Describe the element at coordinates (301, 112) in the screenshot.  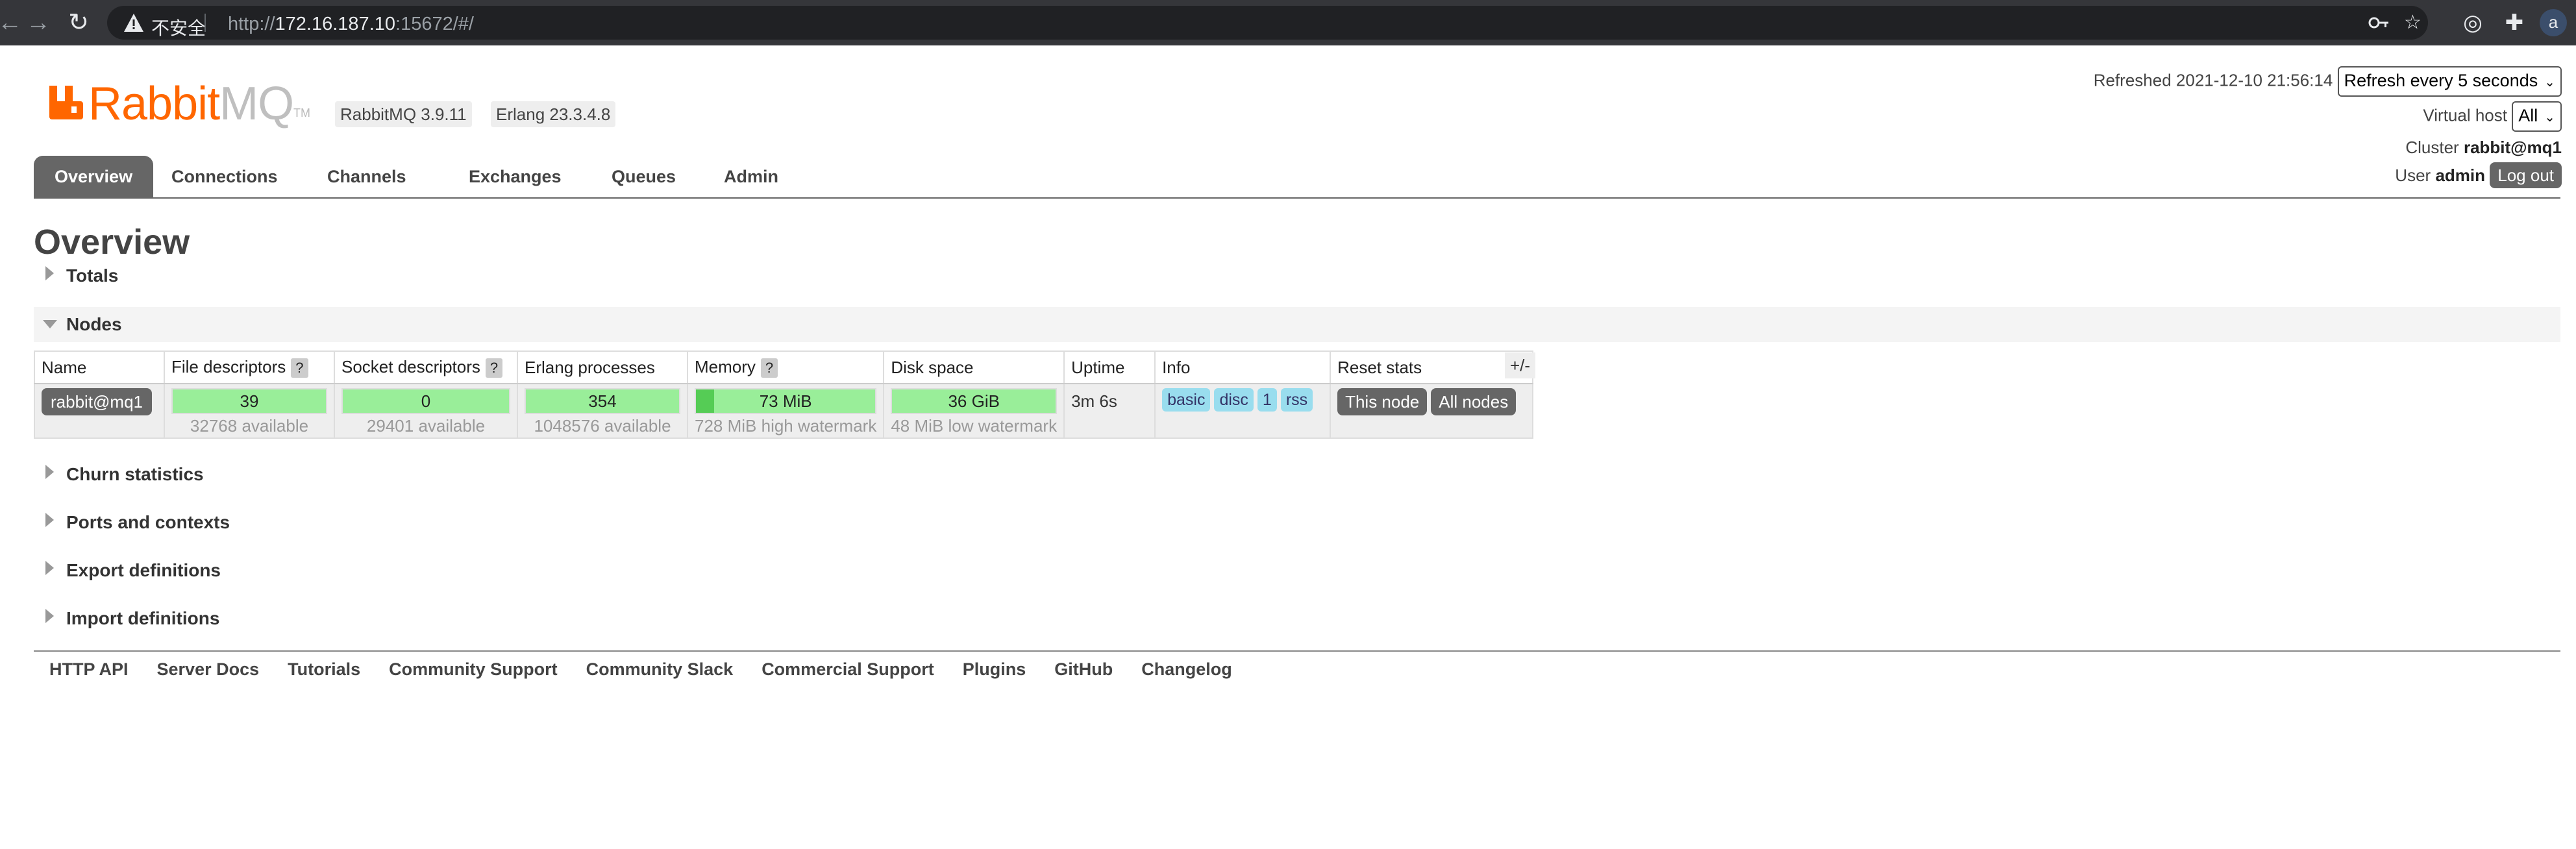
I see `logo-trademark: TM` at that location.